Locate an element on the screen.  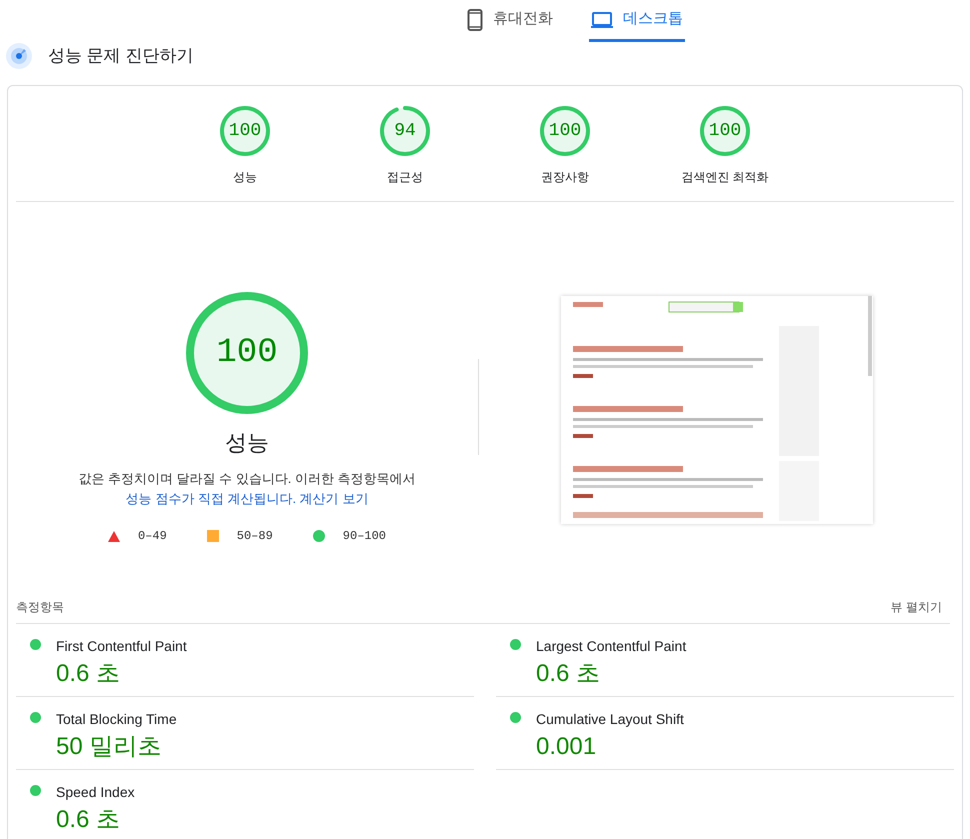
score-calc-link: 성능 점수가 직접 계산됩니다. is located at coordinates (211, 498).